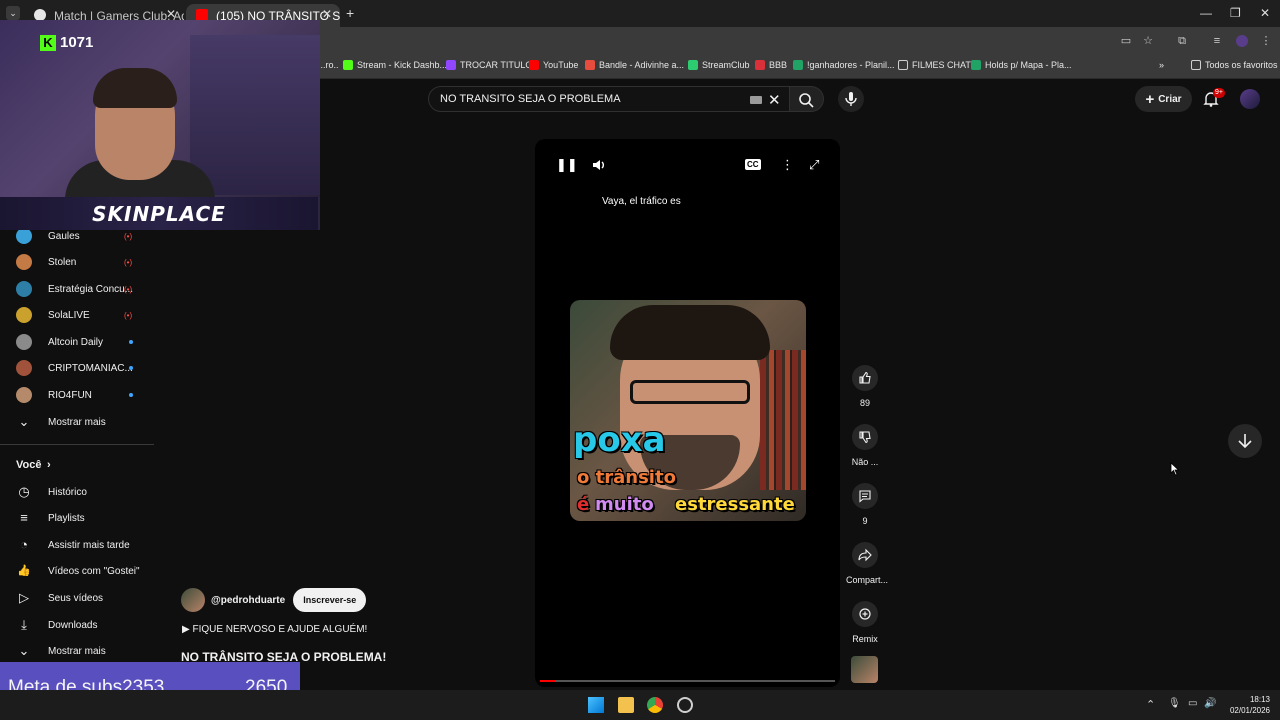 This screenshot has height=720, width=1280. What do you see at coordinates (1175, 469) in the screenshot?
I see `mouse-cursor-icon` at bounding box center [1175, 469].